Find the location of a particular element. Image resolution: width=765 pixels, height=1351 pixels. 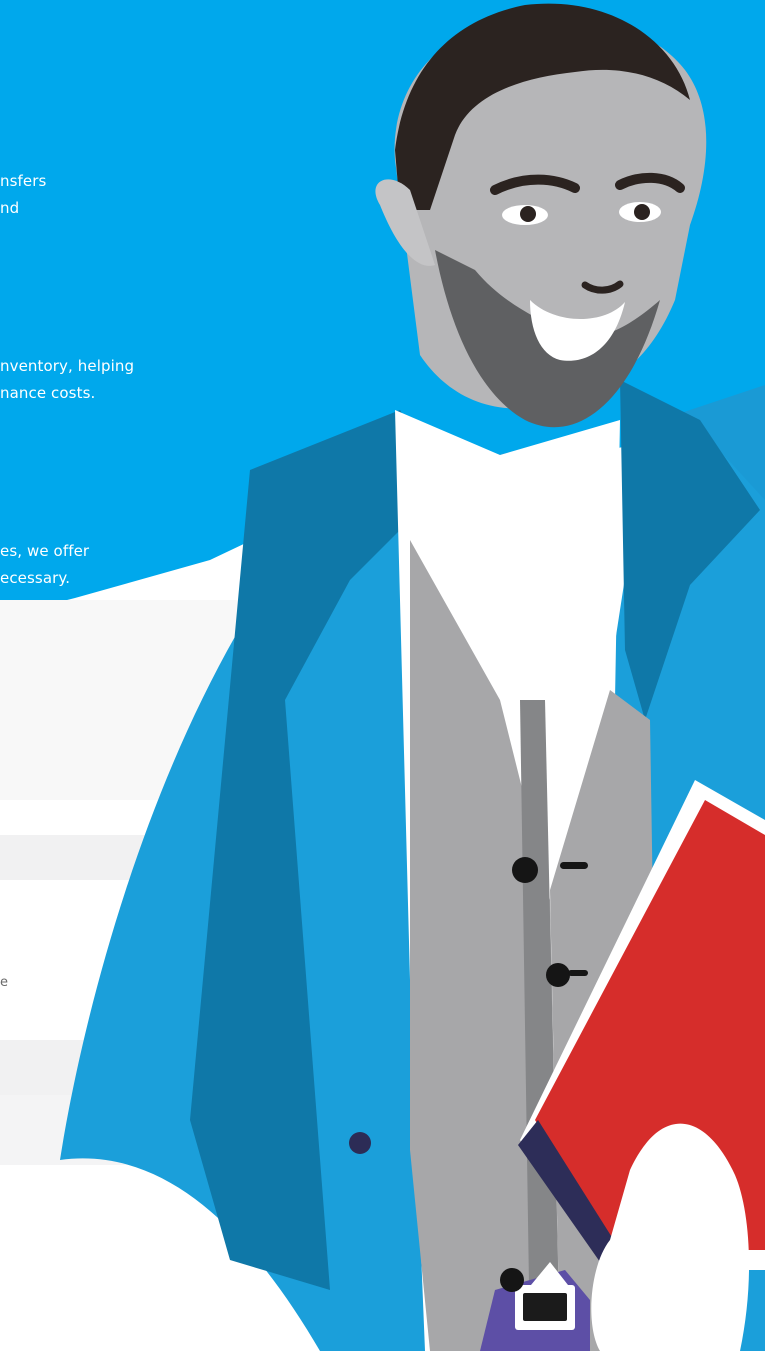

pupil-left is located at coordinates (528, 214).